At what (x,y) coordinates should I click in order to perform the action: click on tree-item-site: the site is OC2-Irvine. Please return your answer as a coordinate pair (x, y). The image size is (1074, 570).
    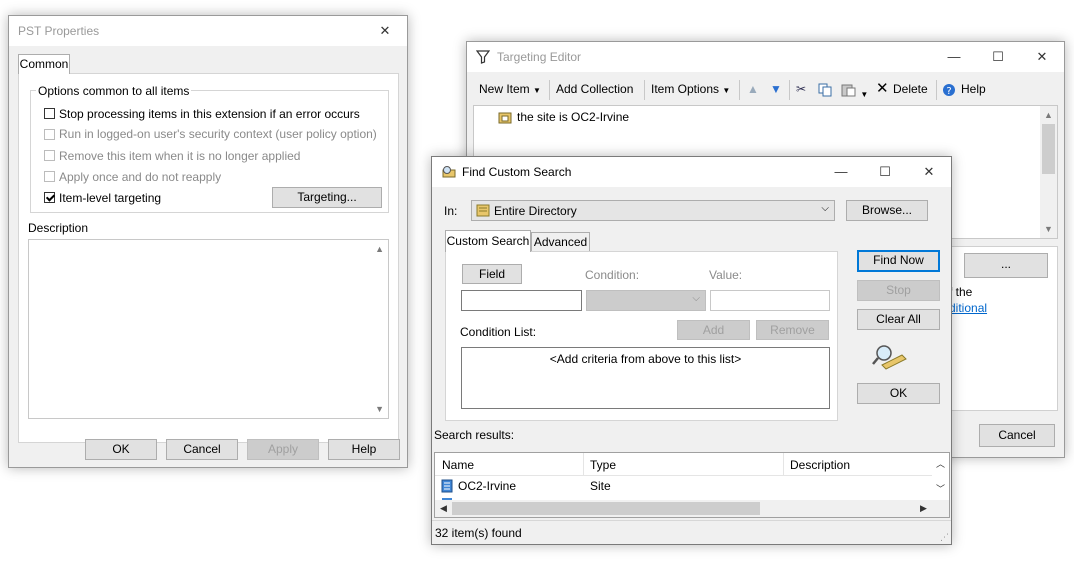
    Looking at the image, I should click on (573, 117).